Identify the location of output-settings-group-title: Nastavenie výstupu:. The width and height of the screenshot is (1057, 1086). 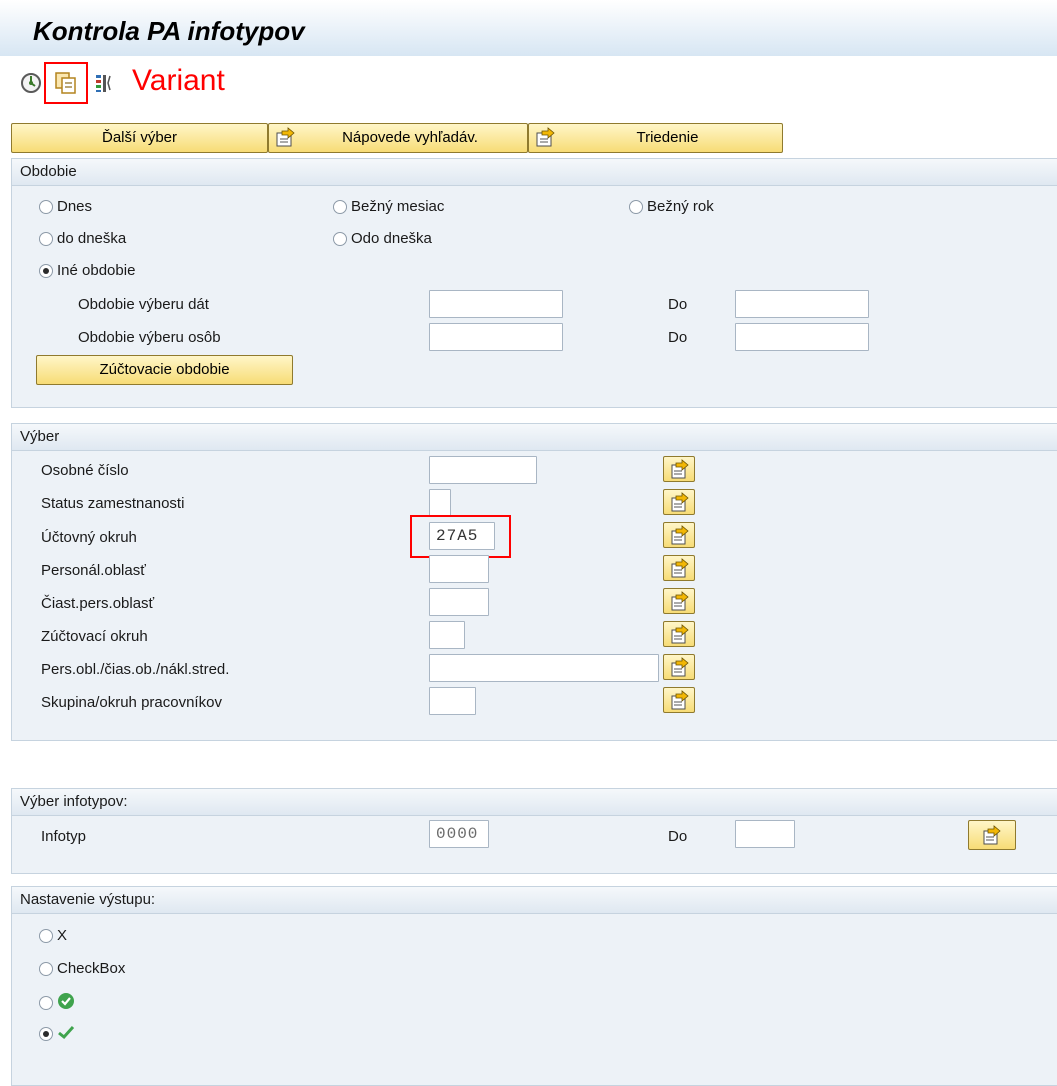
(88, 899).